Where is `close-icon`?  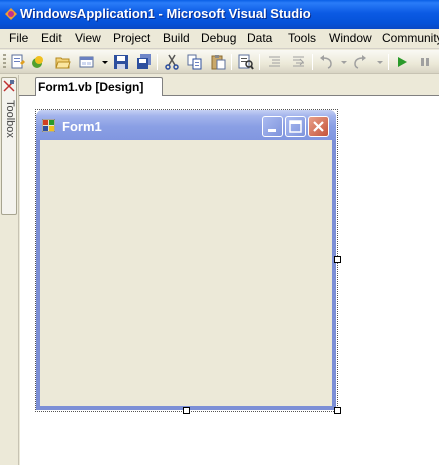
close-icon is located at coordinates (318, 126).